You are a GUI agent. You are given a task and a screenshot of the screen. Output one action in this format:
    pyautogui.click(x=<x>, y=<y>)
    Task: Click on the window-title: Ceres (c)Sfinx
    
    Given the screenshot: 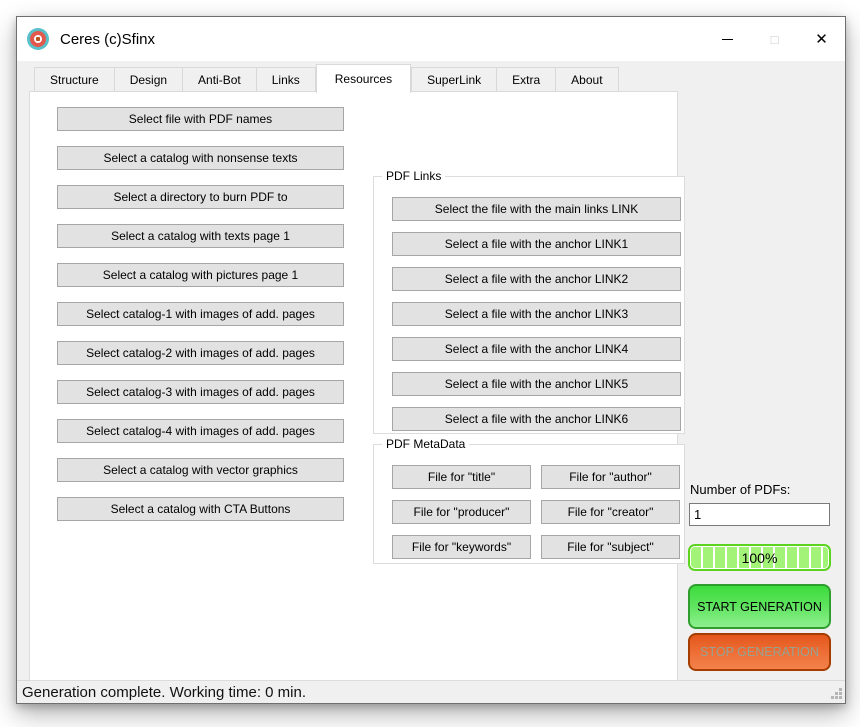 What is the action you would take?
    pyautogui.click(x=108, y=39)
    